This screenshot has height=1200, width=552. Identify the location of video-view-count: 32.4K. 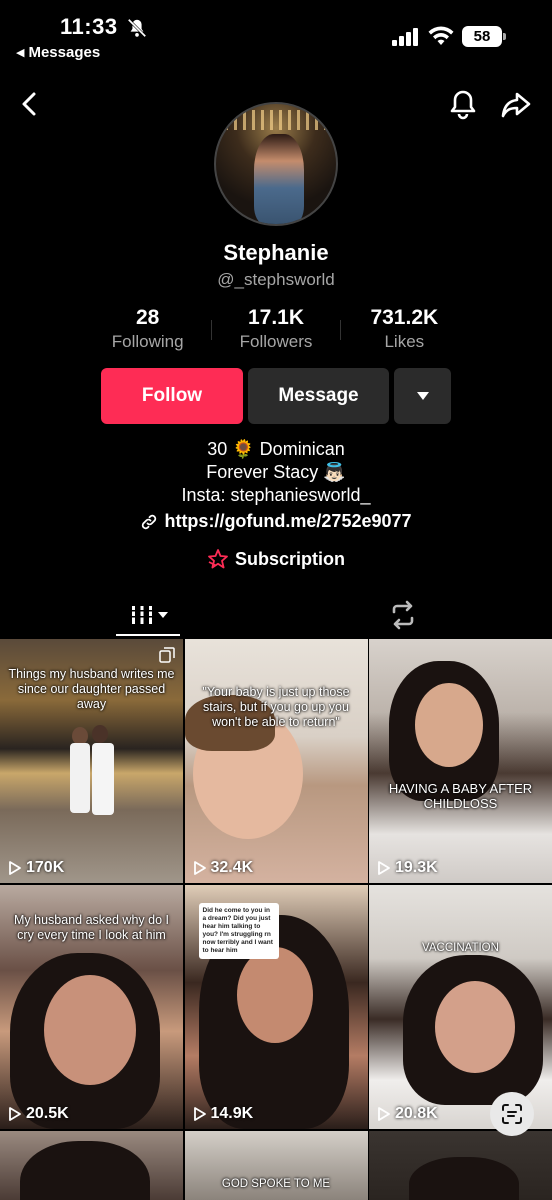
(223, 868).